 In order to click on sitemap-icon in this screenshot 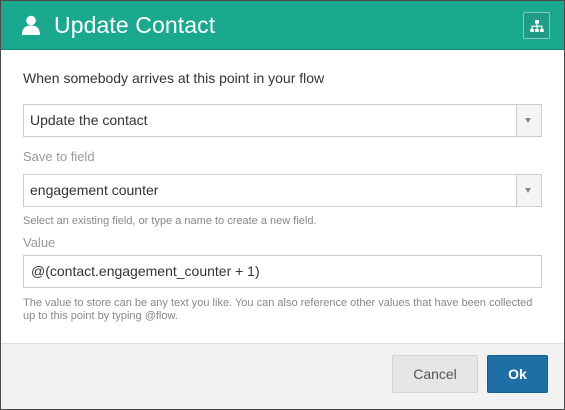, I will do `click(537, 26)`.